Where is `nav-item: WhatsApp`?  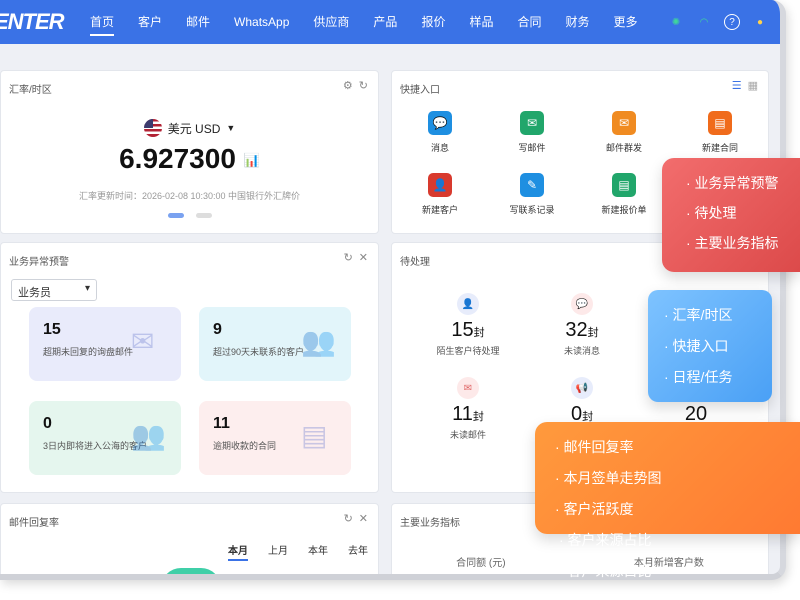
nav-item: WhatsApp is located at coordinates (261, 22).